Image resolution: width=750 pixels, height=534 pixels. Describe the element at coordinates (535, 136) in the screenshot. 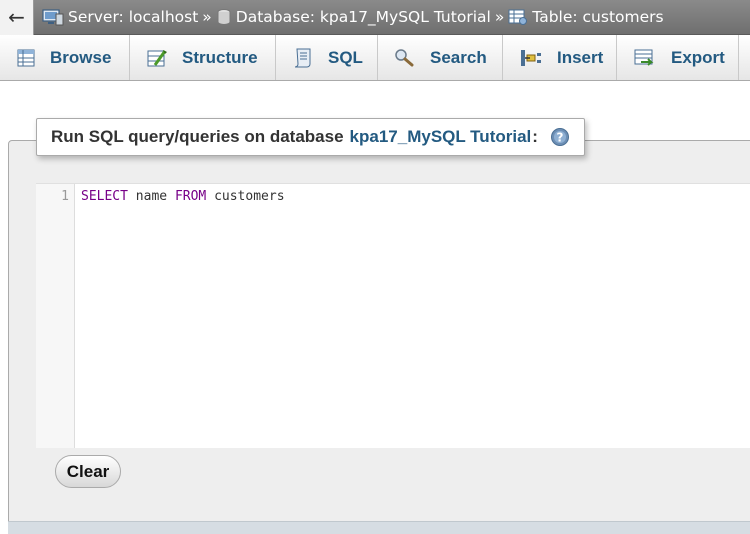

I see `legend-colon: :` at that location.